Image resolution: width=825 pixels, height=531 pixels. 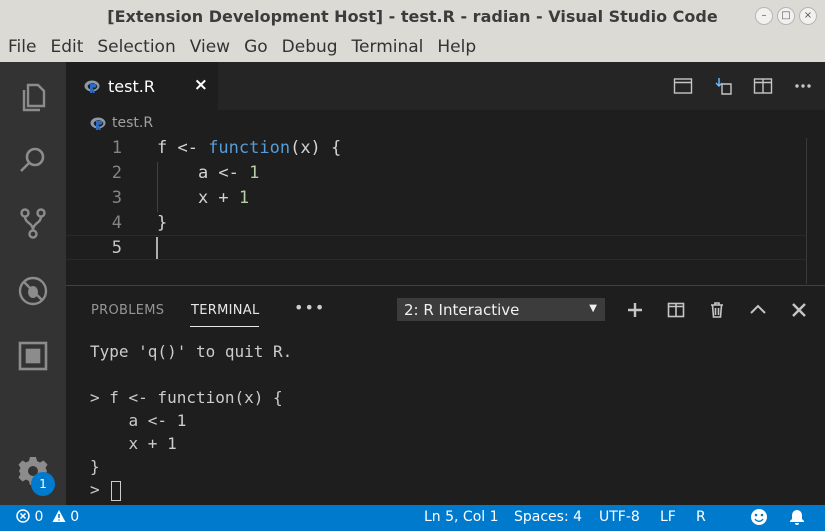 What do you see at coordinates (198, 197) in the screenshot?
I see `code-token: x +` at bounding box center [198, 197].